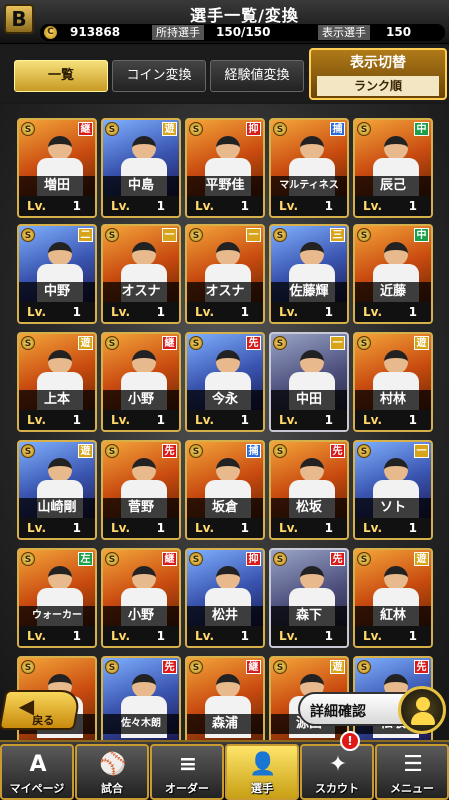  I want to click on player-name: 増田, so click(57, 186).